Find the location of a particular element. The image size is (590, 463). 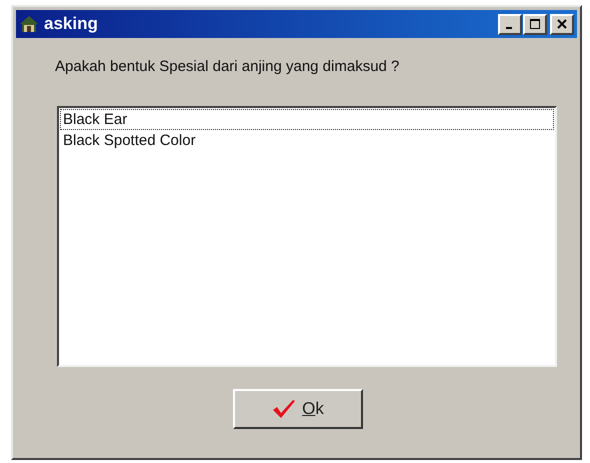

maximize-icon is located at coordinates (535, 24).